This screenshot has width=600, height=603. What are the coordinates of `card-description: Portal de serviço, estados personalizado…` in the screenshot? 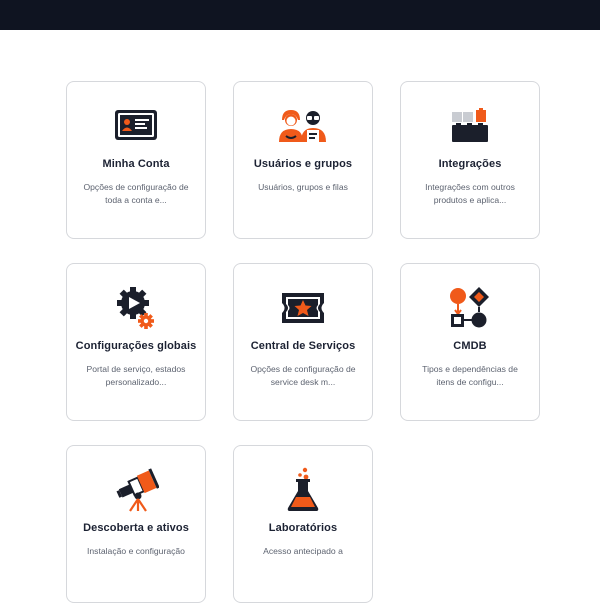 It's located at (136, 375).